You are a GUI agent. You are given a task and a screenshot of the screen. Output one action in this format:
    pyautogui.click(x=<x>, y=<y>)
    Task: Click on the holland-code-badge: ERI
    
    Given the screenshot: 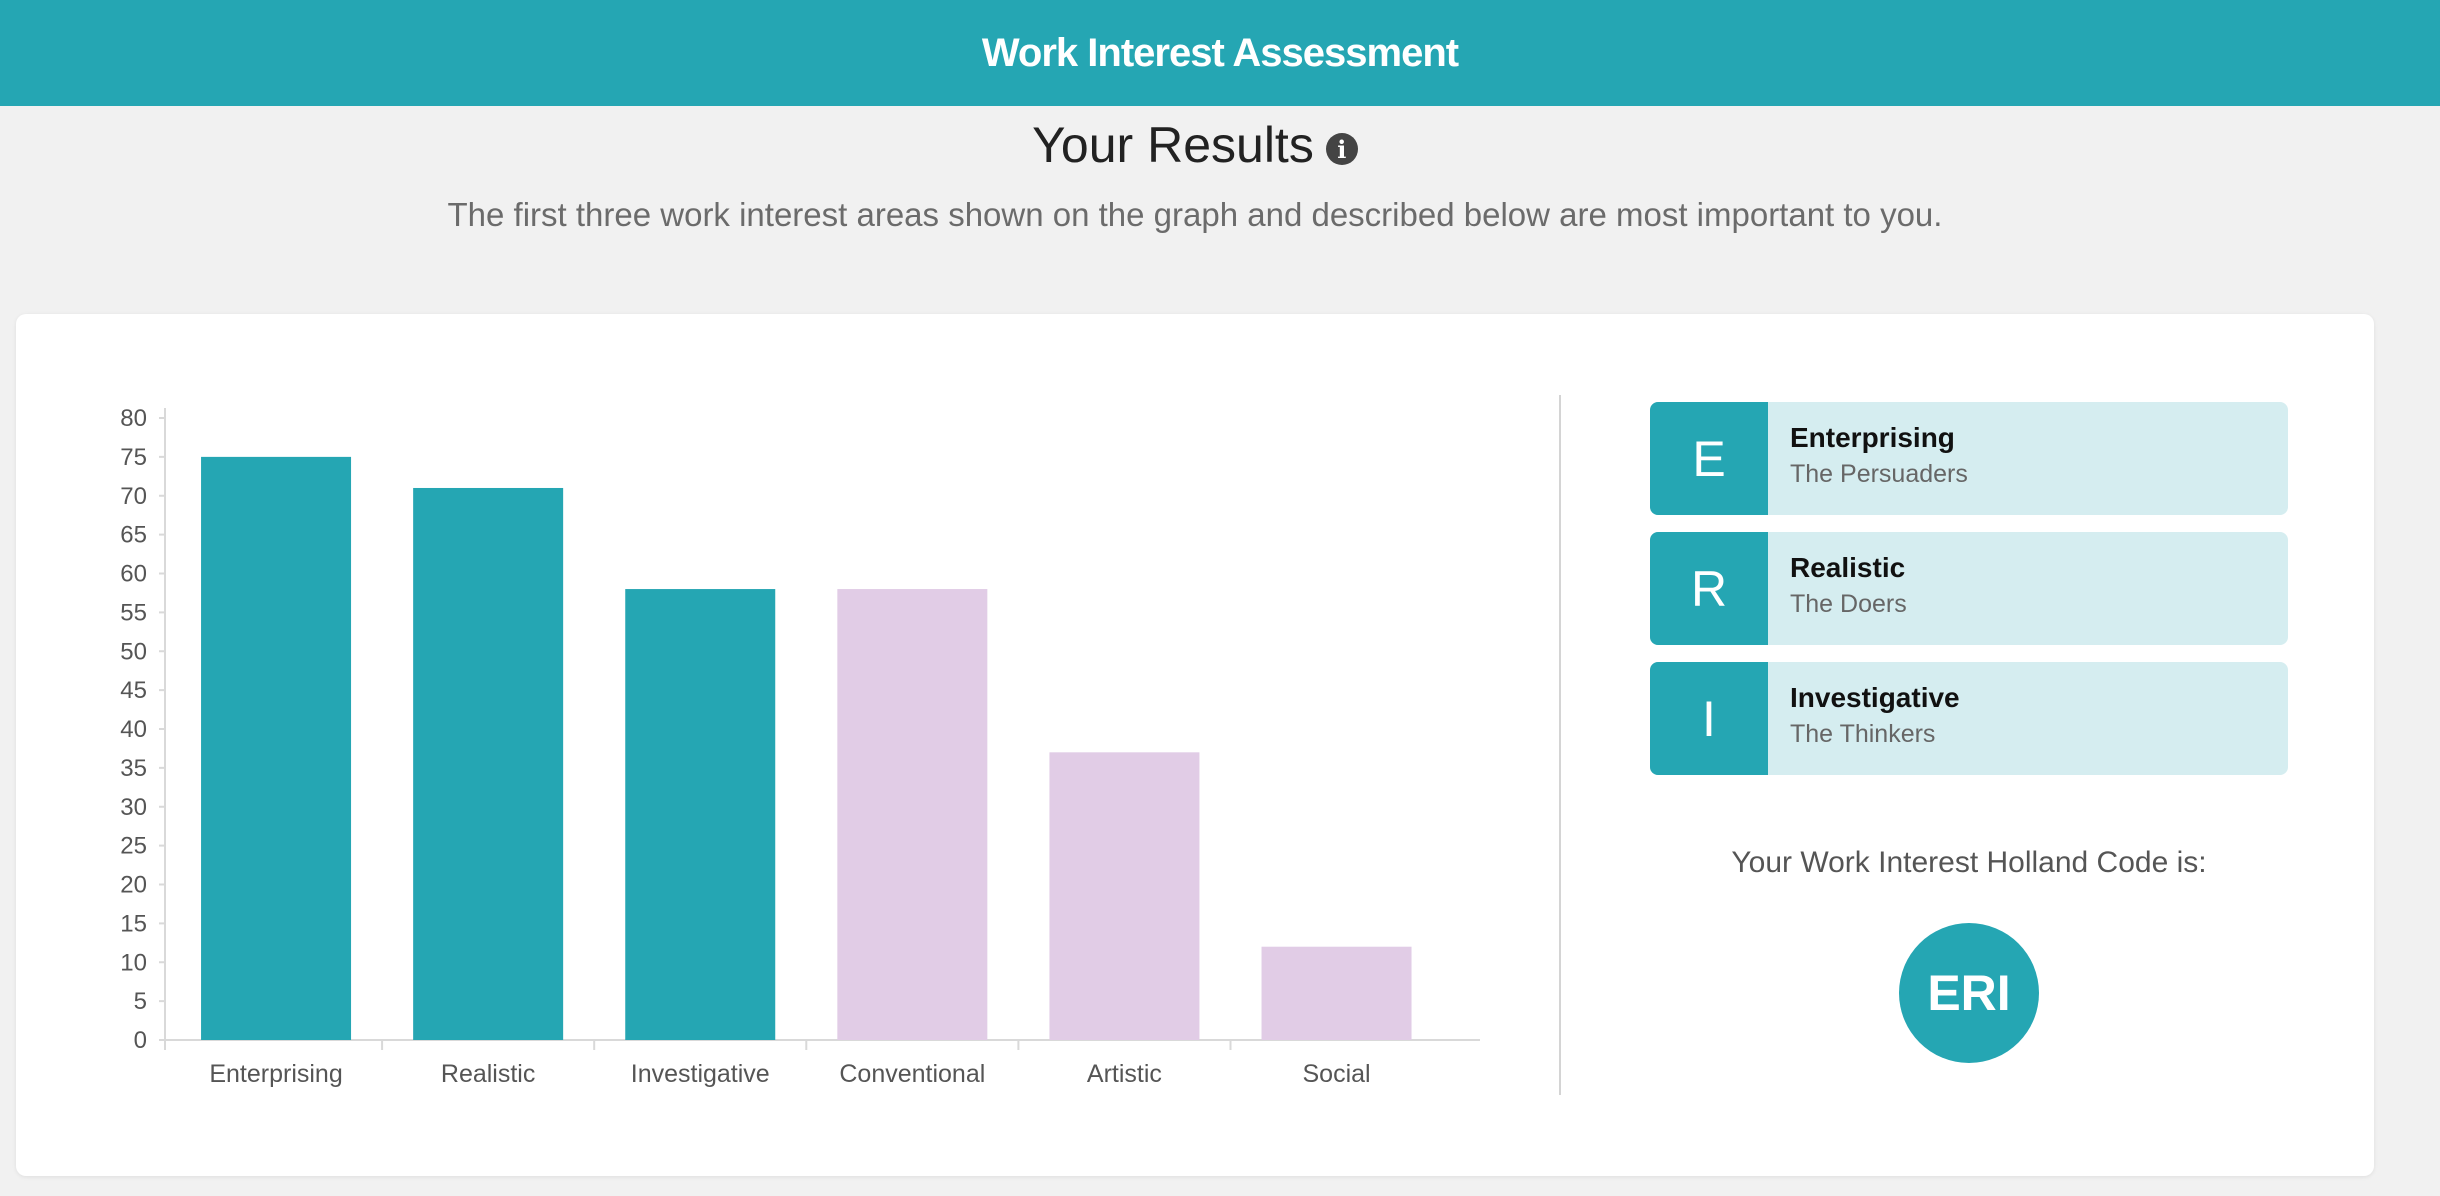 What is the action you would take?
    pyautogui.click(x=1969, y=993)
    